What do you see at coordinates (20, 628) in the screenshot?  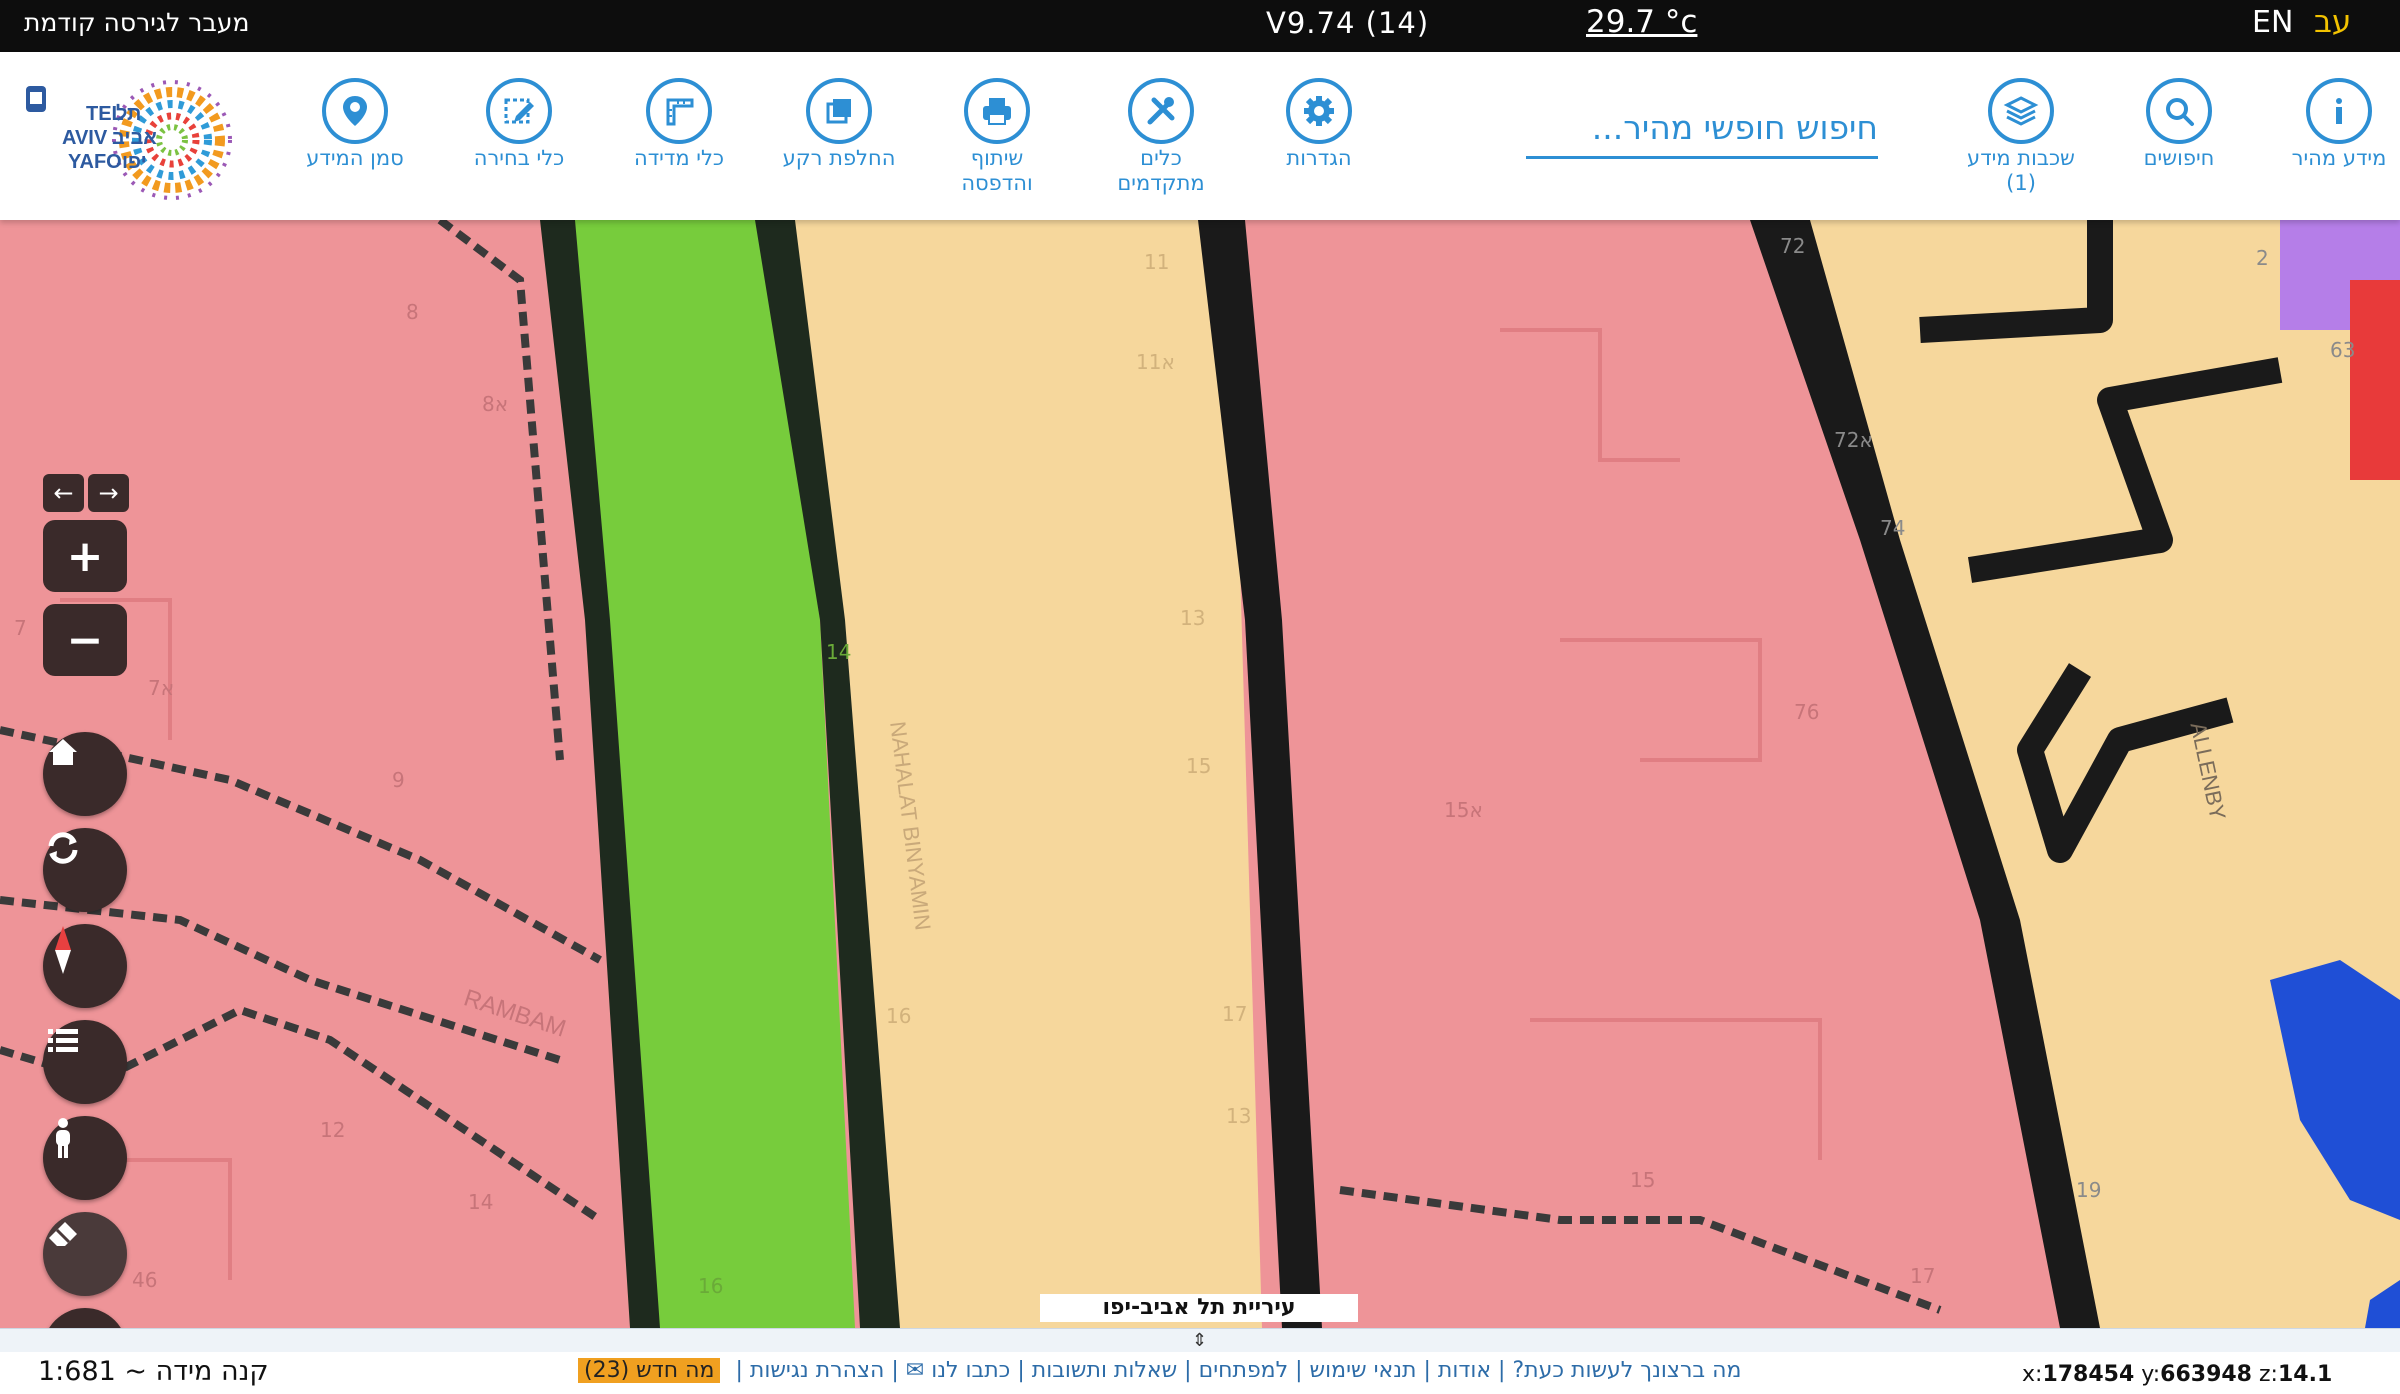 I see `house-number: 7` at bounding box center [20, 628].